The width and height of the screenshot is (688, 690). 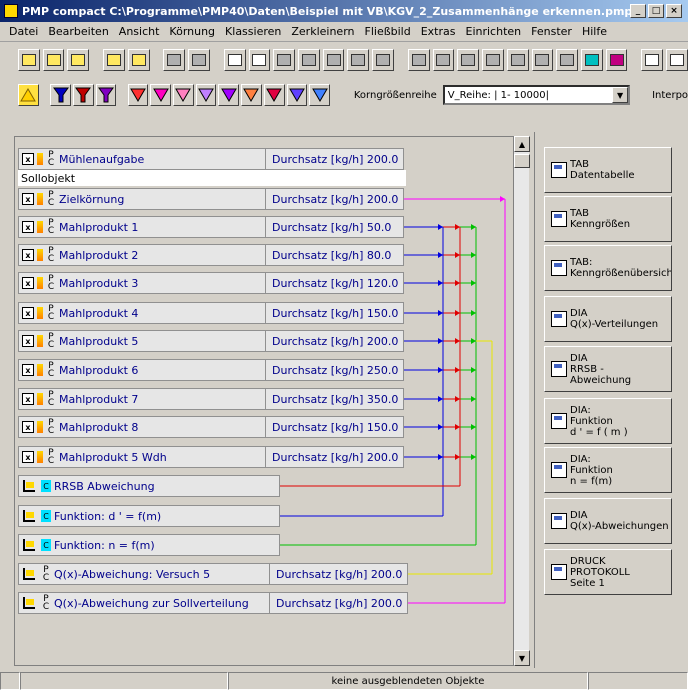 I want to click on mill-lilac-button, so click(x=206, y=95).